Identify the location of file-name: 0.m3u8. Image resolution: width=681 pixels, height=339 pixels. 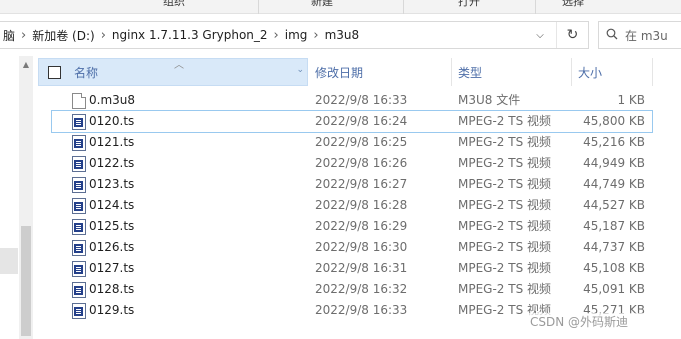
(112, 100).